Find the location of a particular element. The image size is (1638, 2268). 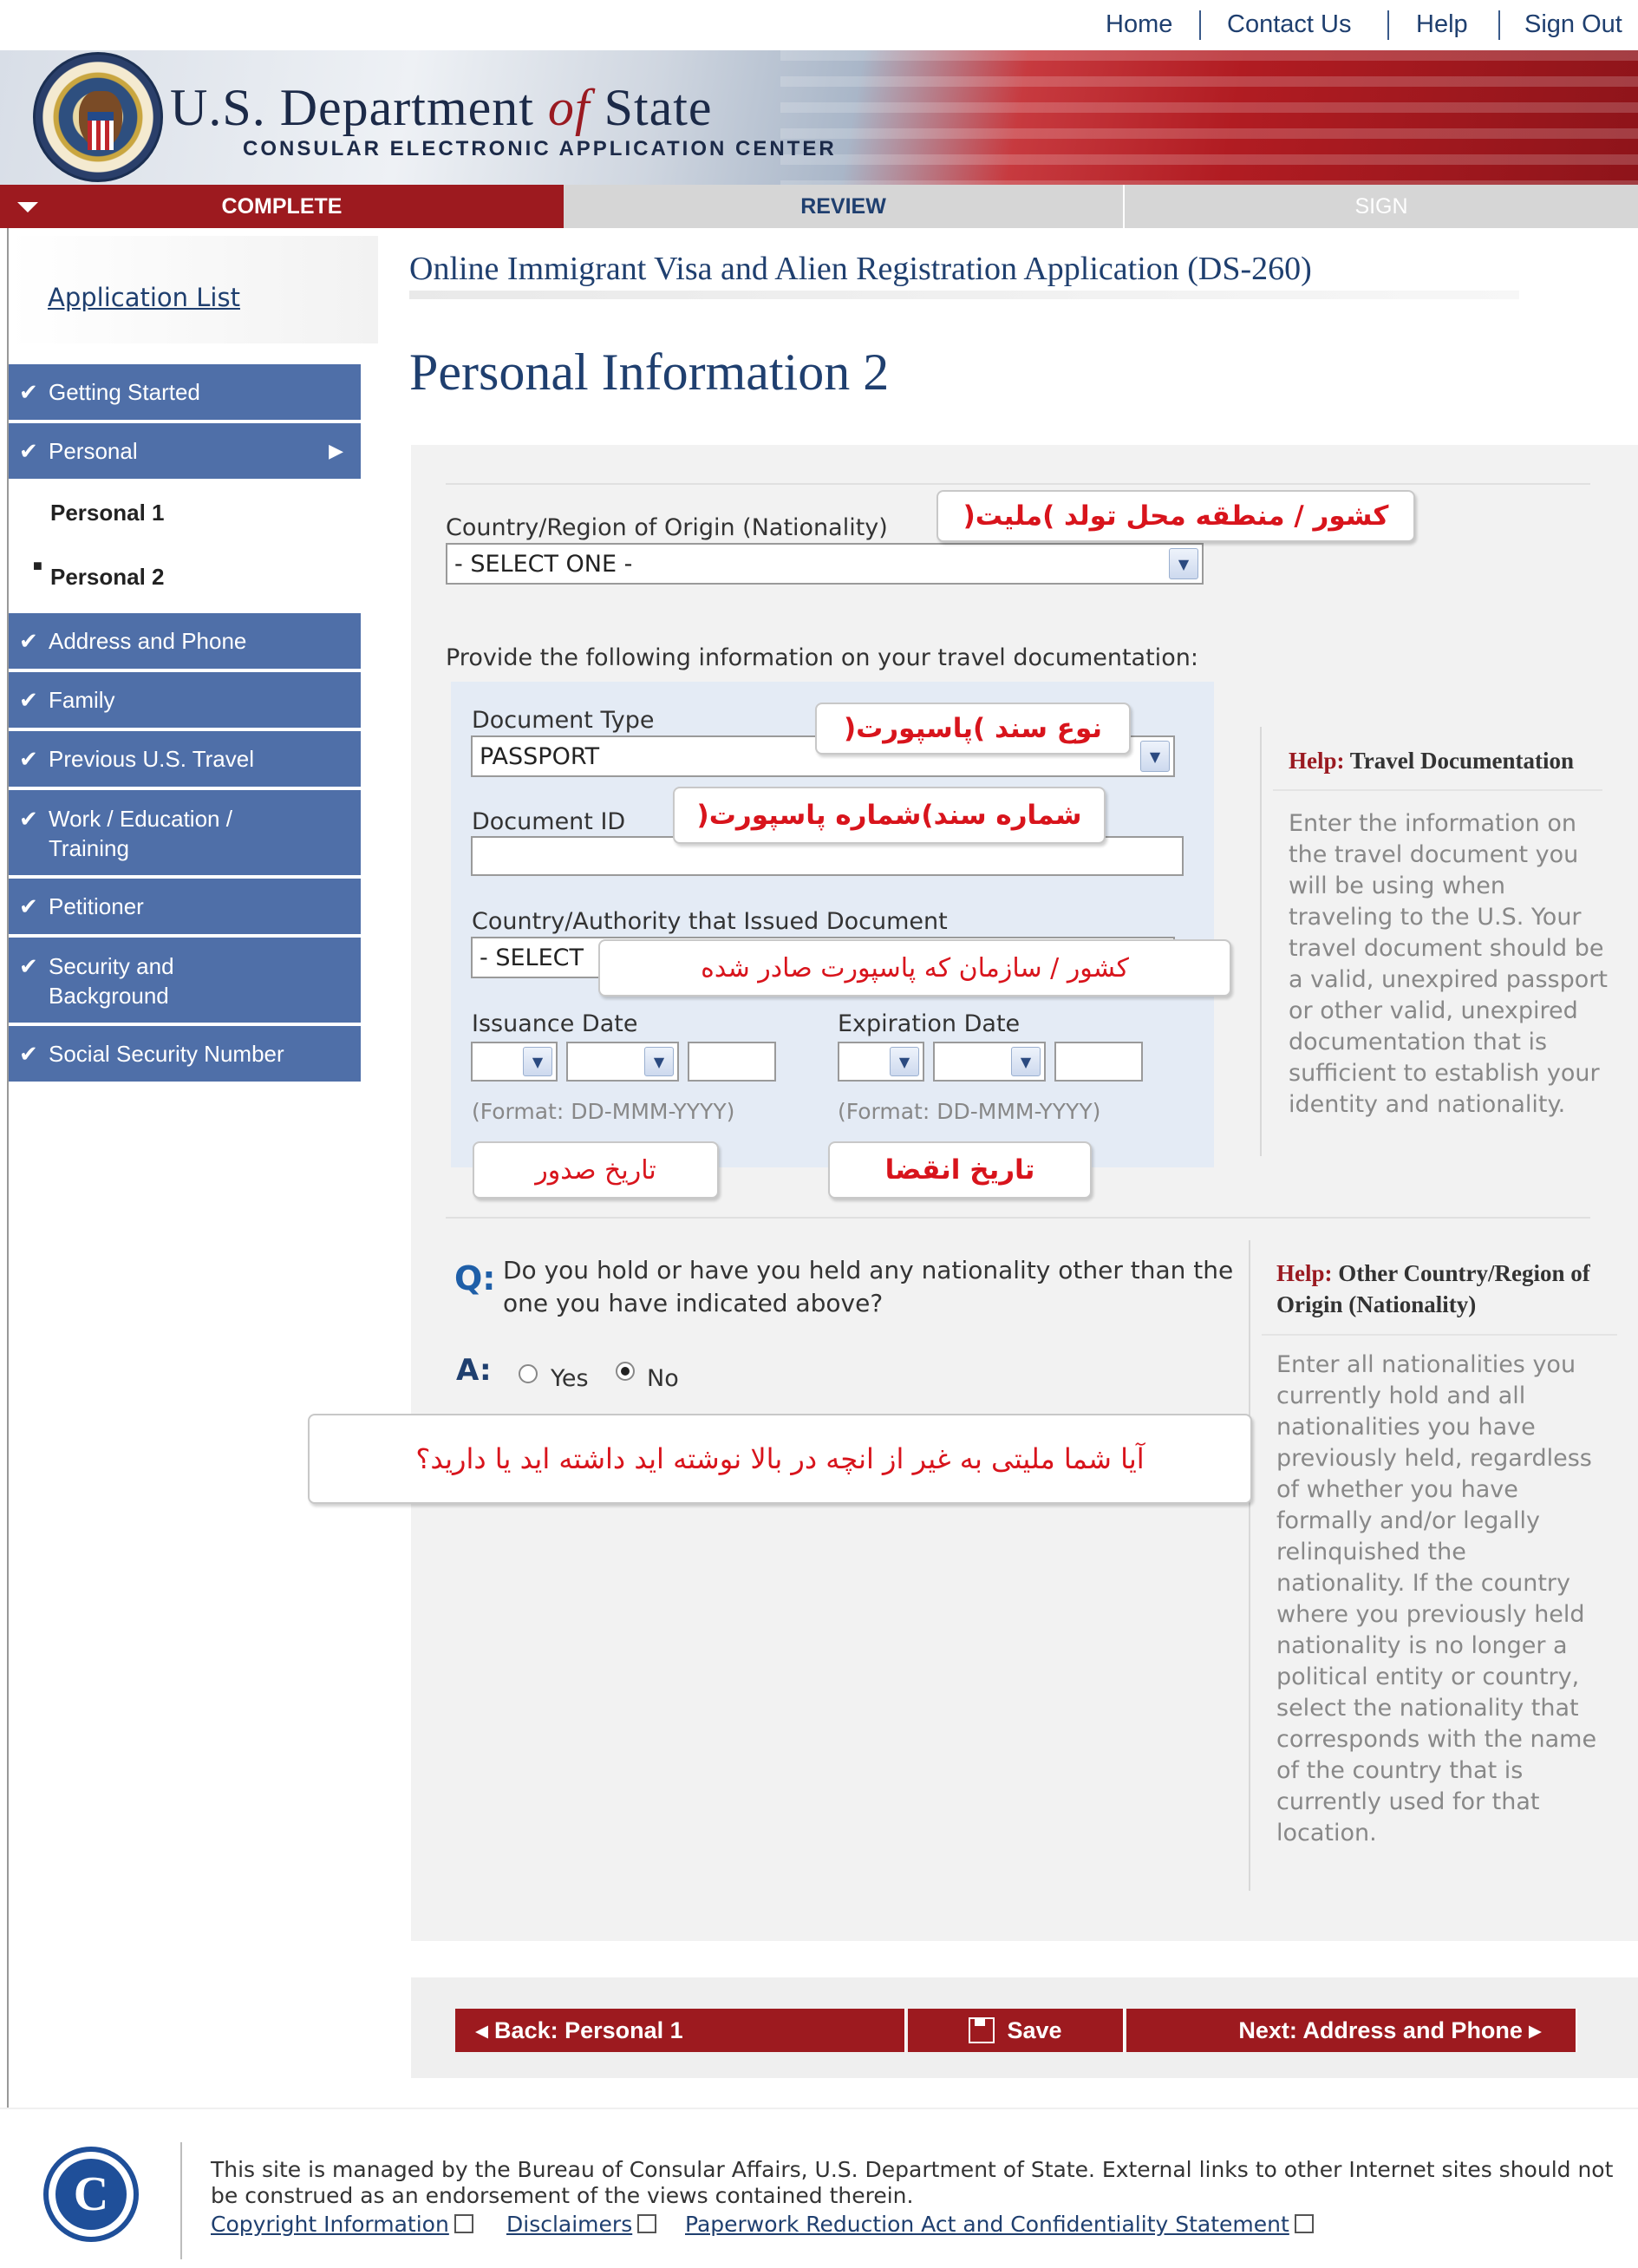

question-label: Q: is located at coordinates (475, 1278).